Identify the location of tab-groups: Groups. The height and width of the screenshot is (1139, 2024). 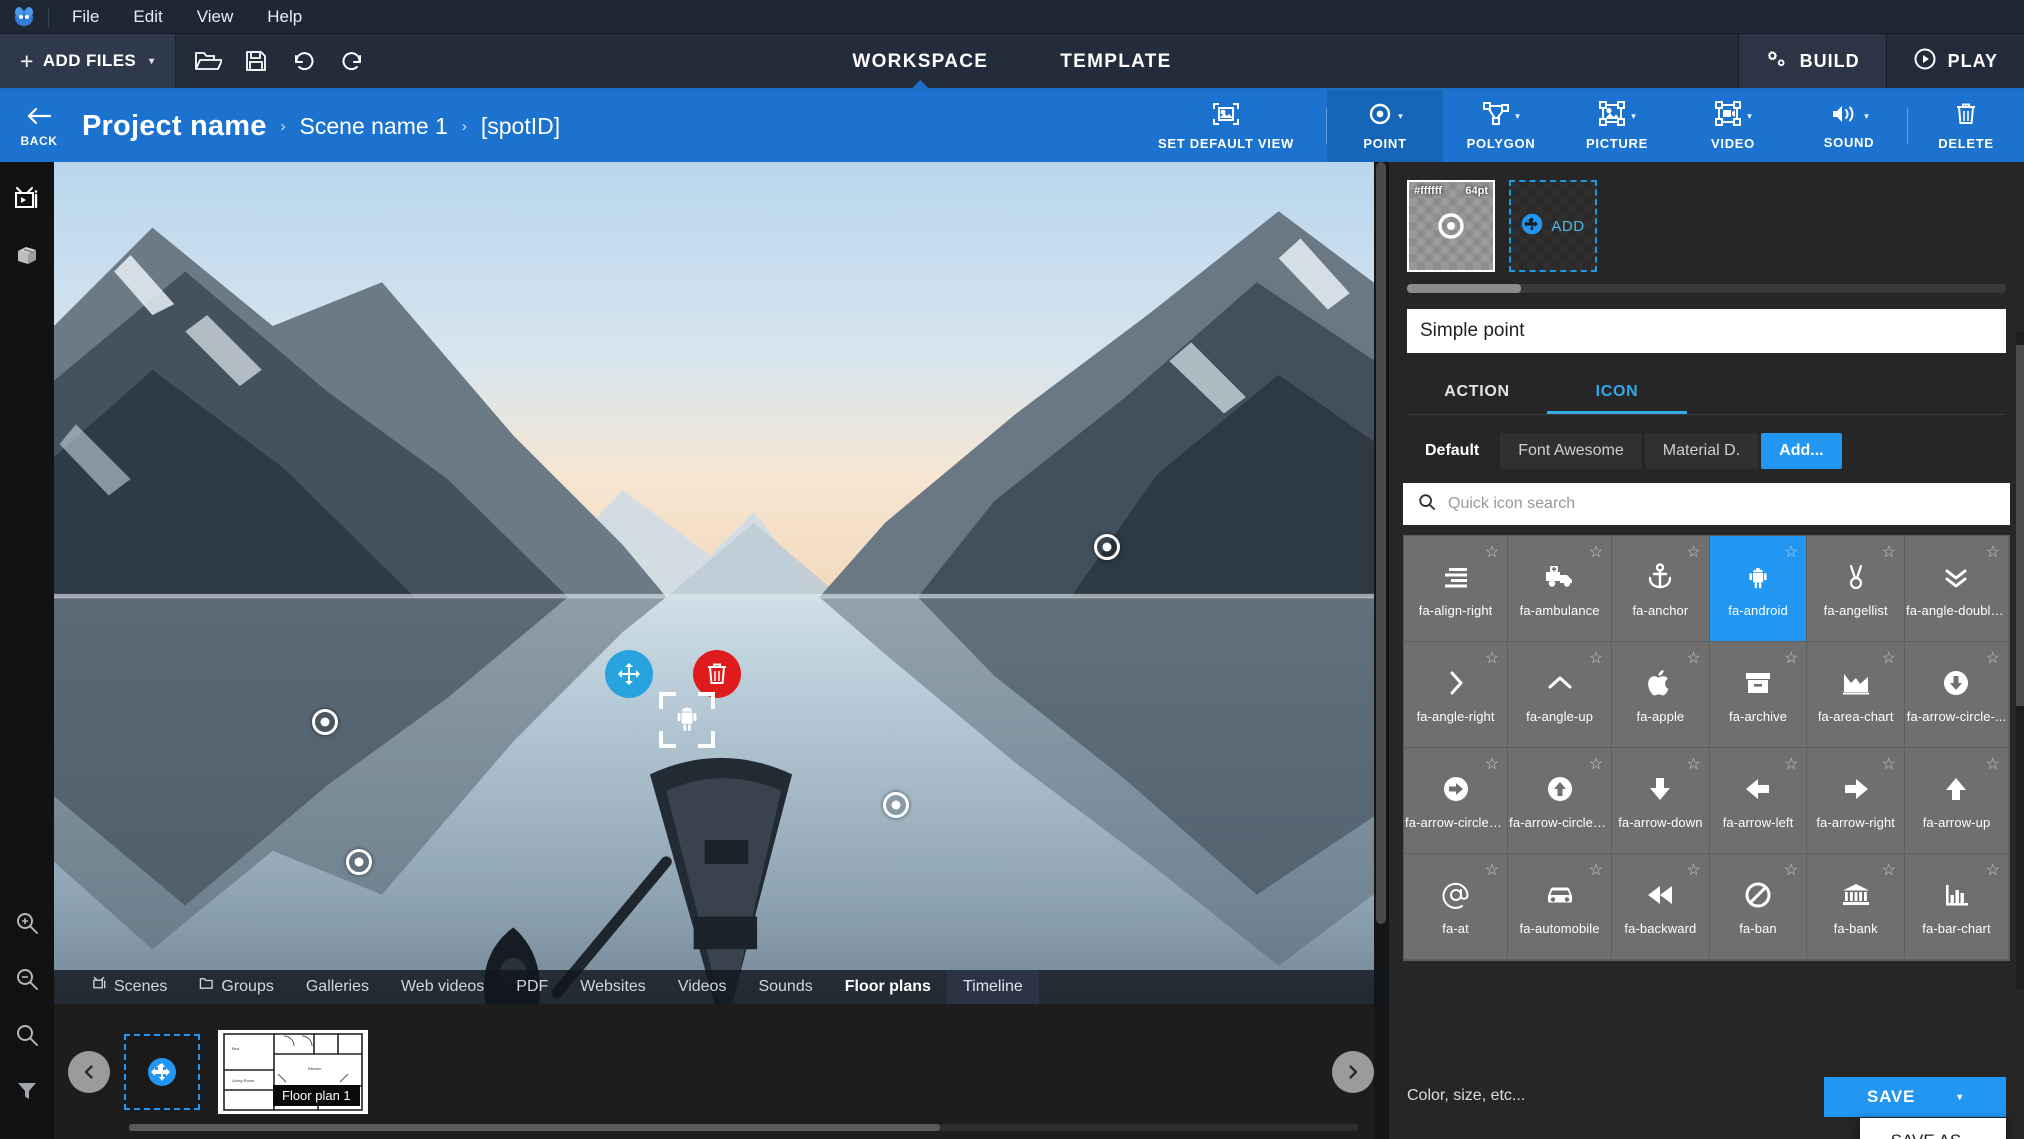
(236, 987).